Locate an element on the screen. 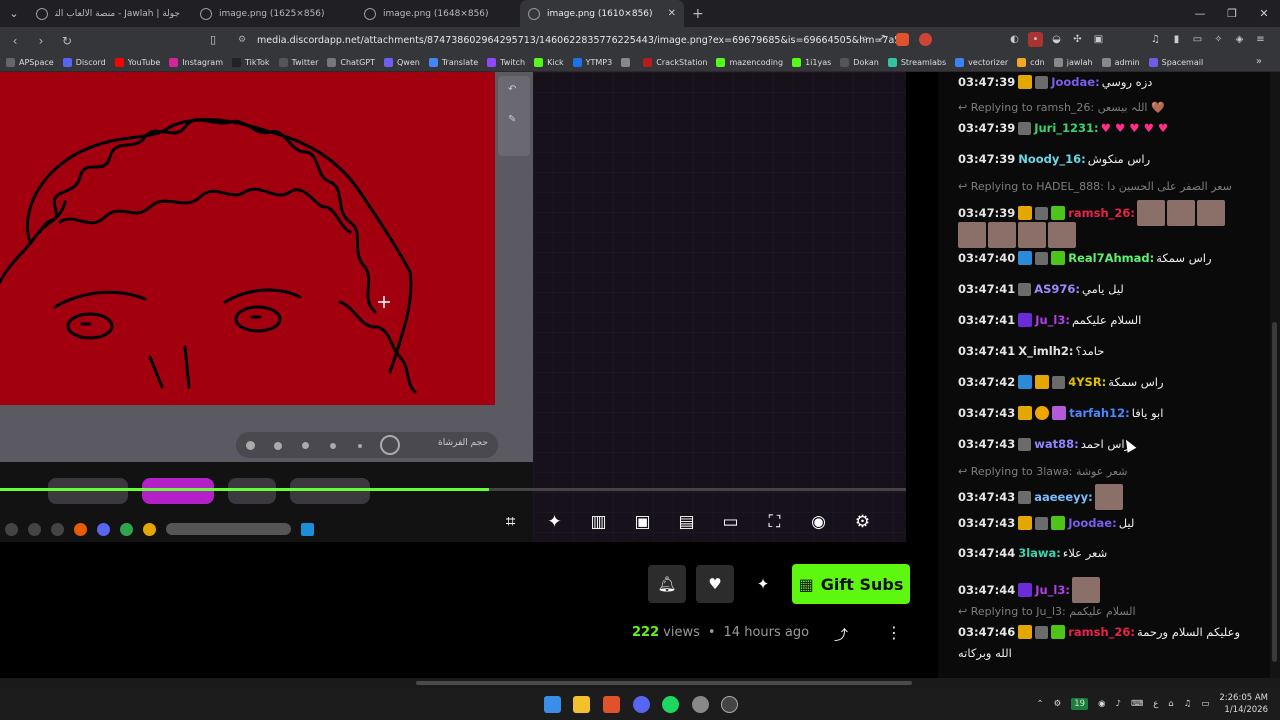 The width and height of the screenshot is (1280, 720). brave-browser-icon is located at coordinates (611, 704).